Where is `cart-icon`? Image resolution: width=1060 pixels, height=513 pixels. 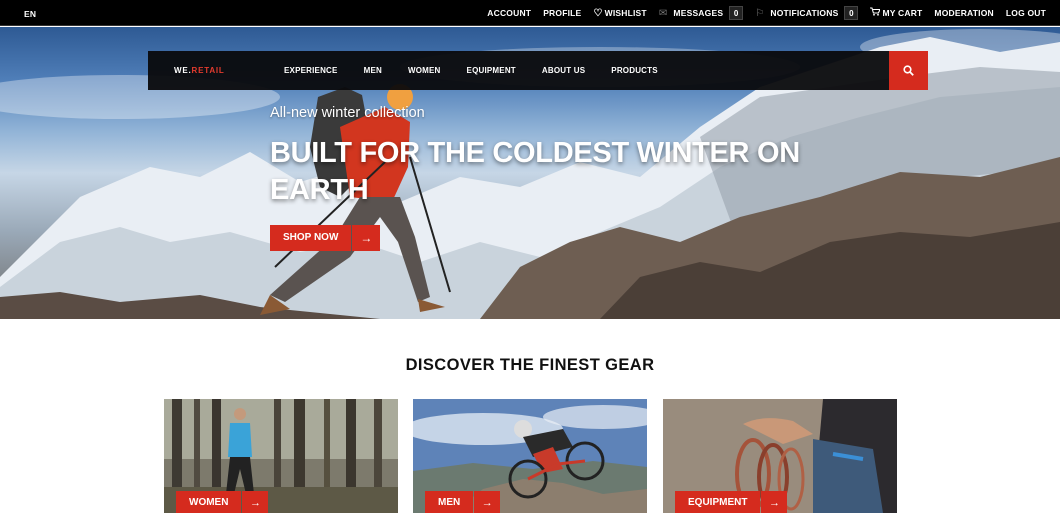
cart-icon is located at coordinates (876, 13).